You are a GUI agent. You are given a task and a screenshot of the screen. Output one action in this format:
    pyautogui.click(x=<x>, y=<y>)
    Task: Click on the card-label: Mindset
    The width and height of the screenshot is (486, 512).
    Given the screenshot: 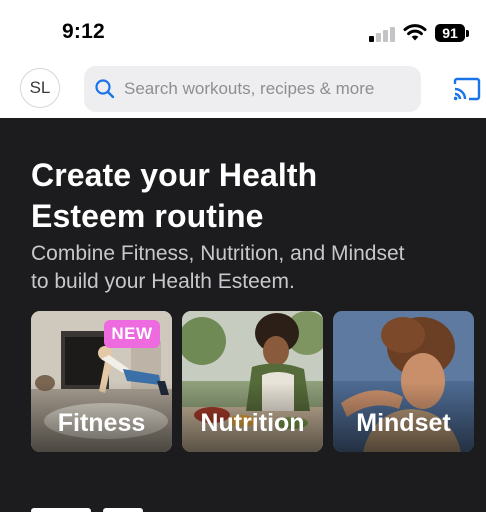 What is the action you would take?
    pyautogui.click(x=403, y=423)
    